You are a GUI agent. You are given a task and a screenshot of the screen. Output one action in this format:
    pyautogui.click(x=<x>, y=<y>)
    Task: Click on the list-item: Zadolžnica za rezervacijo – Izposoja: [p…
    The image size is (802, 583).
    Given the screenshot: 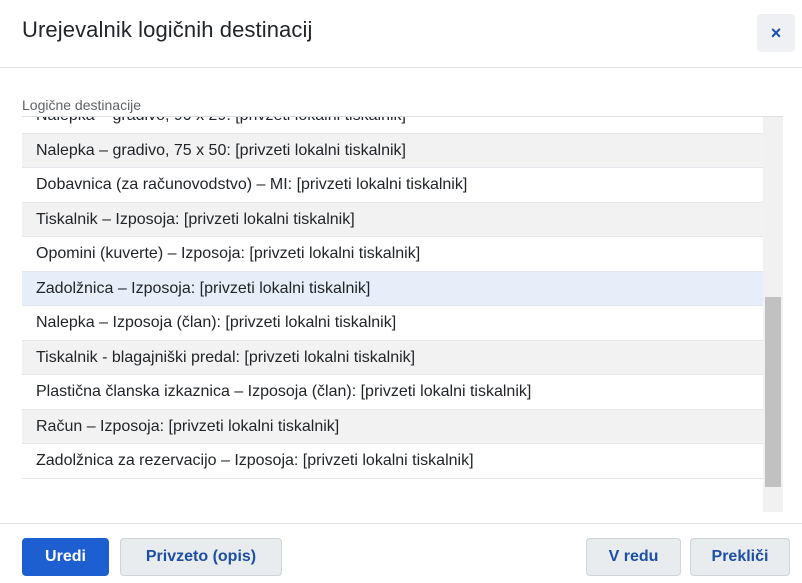 What is the action you would take?
    pyautogui.click(x=392, y=461)
    